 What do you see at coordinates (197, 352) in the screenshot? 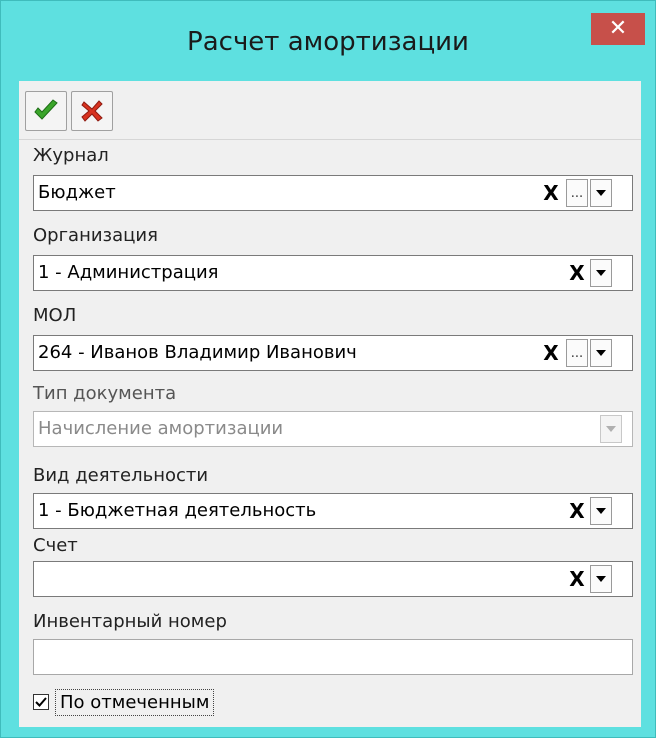
I see `mol-value: 264 - Иванов Владимир Иванович` at bounding box center [197, 352].